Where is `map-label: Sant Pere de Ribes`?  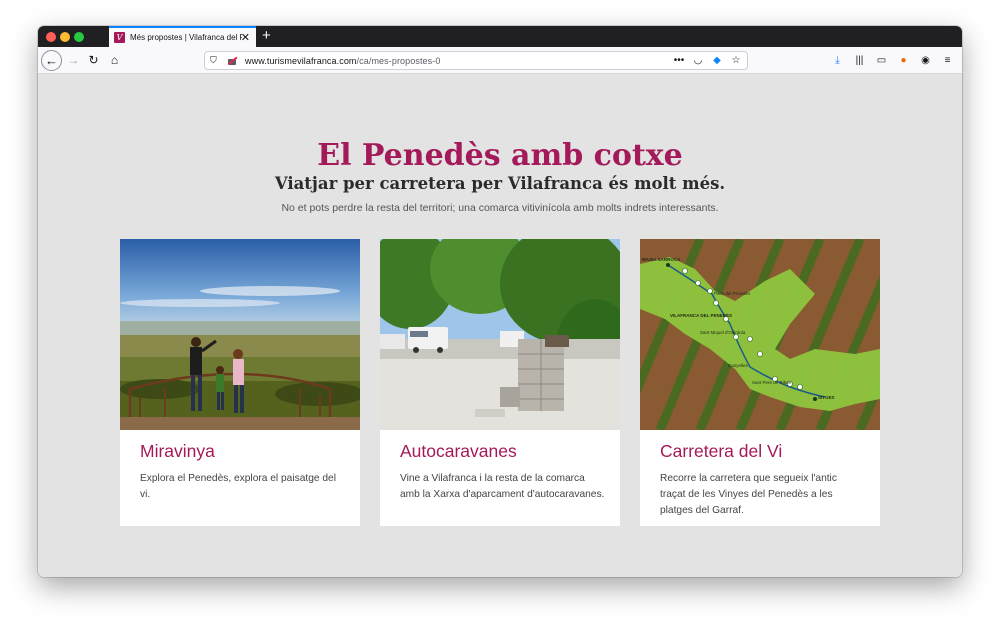 map-label: Sant Pere de Ribes is located at coordinates (772, 382).